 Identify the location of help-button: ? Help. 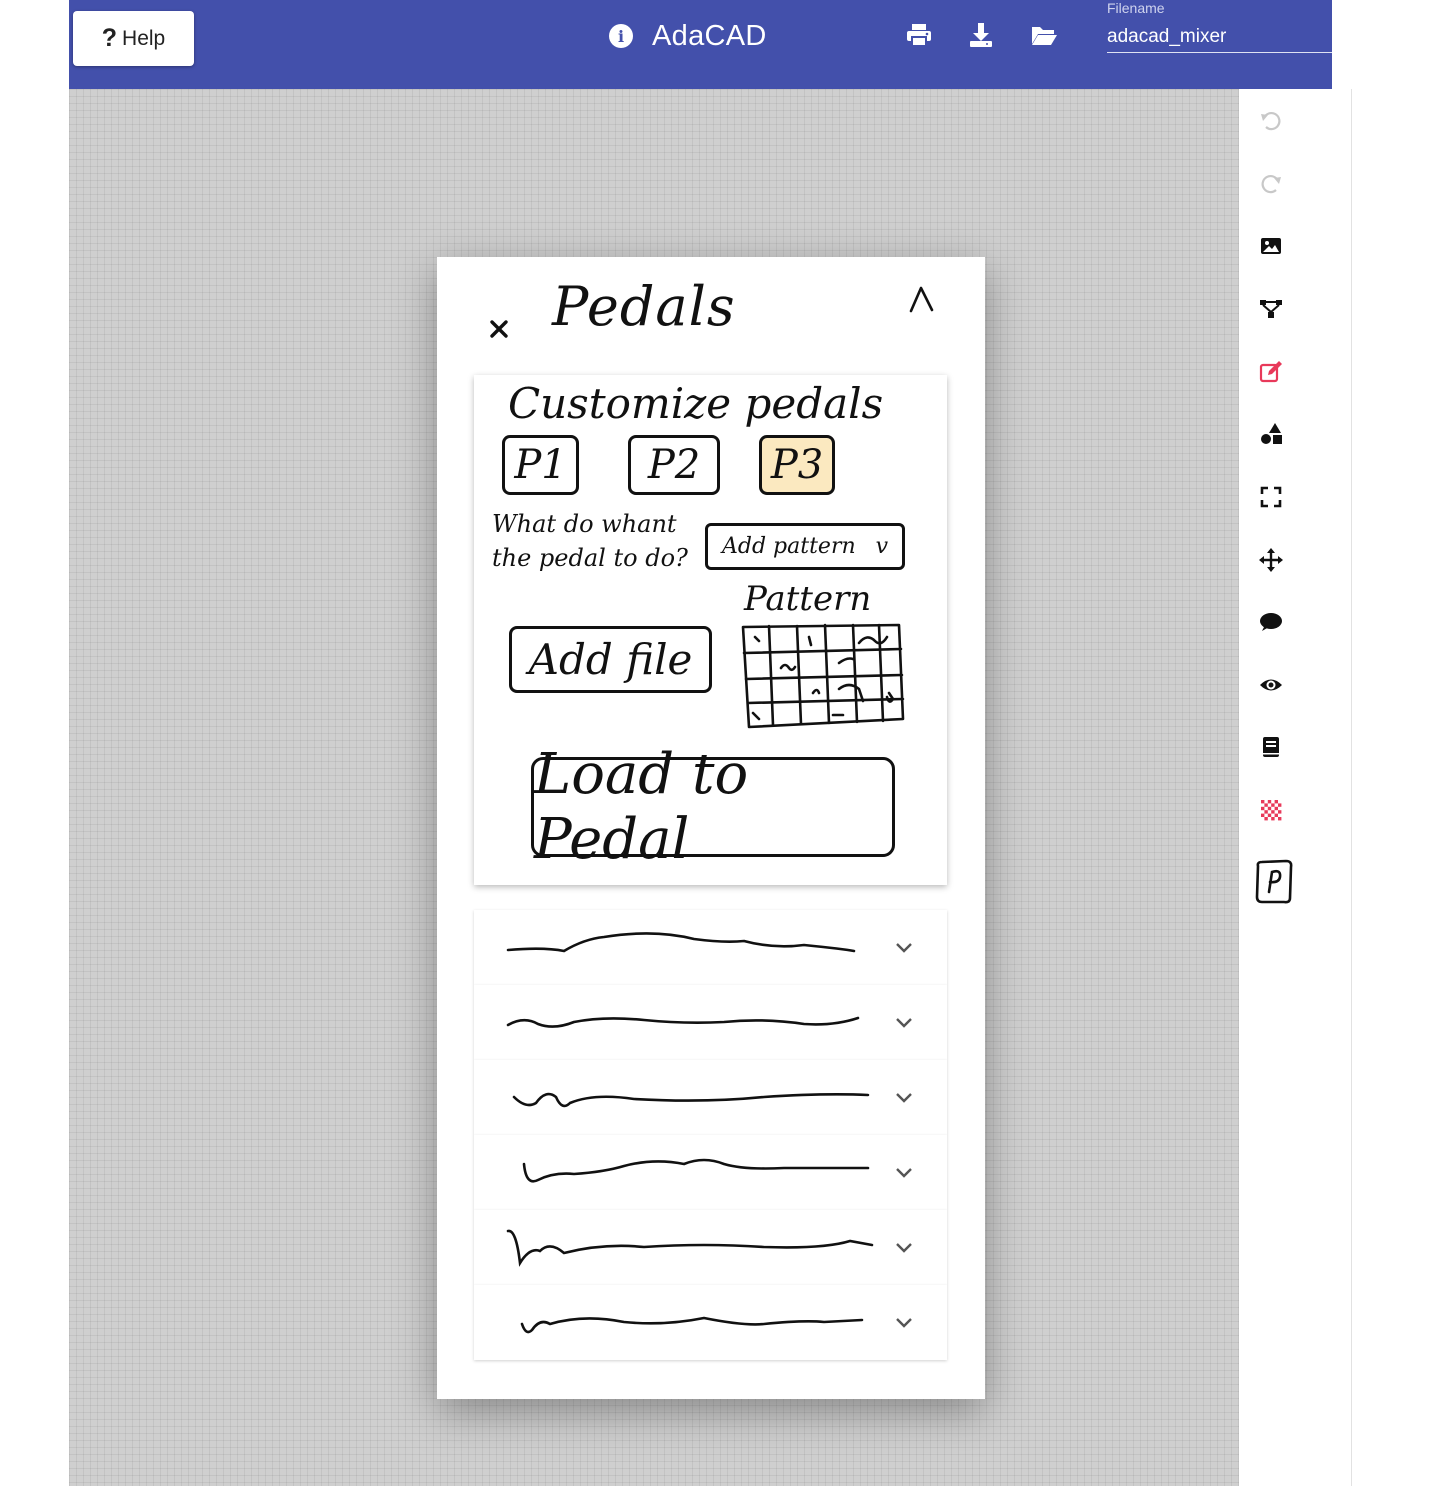
(133, 38).